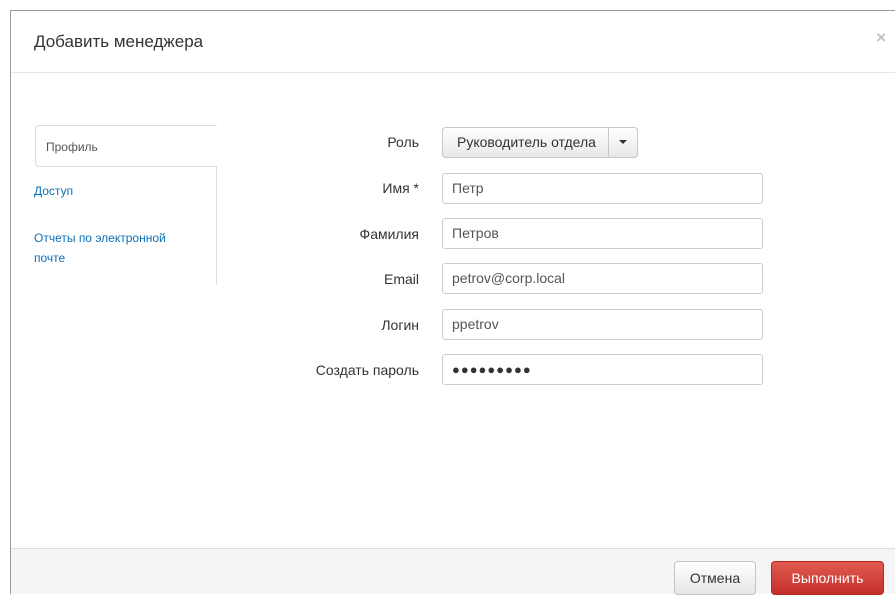  I want to click on last-name-field: Петров, so click(602, 233).